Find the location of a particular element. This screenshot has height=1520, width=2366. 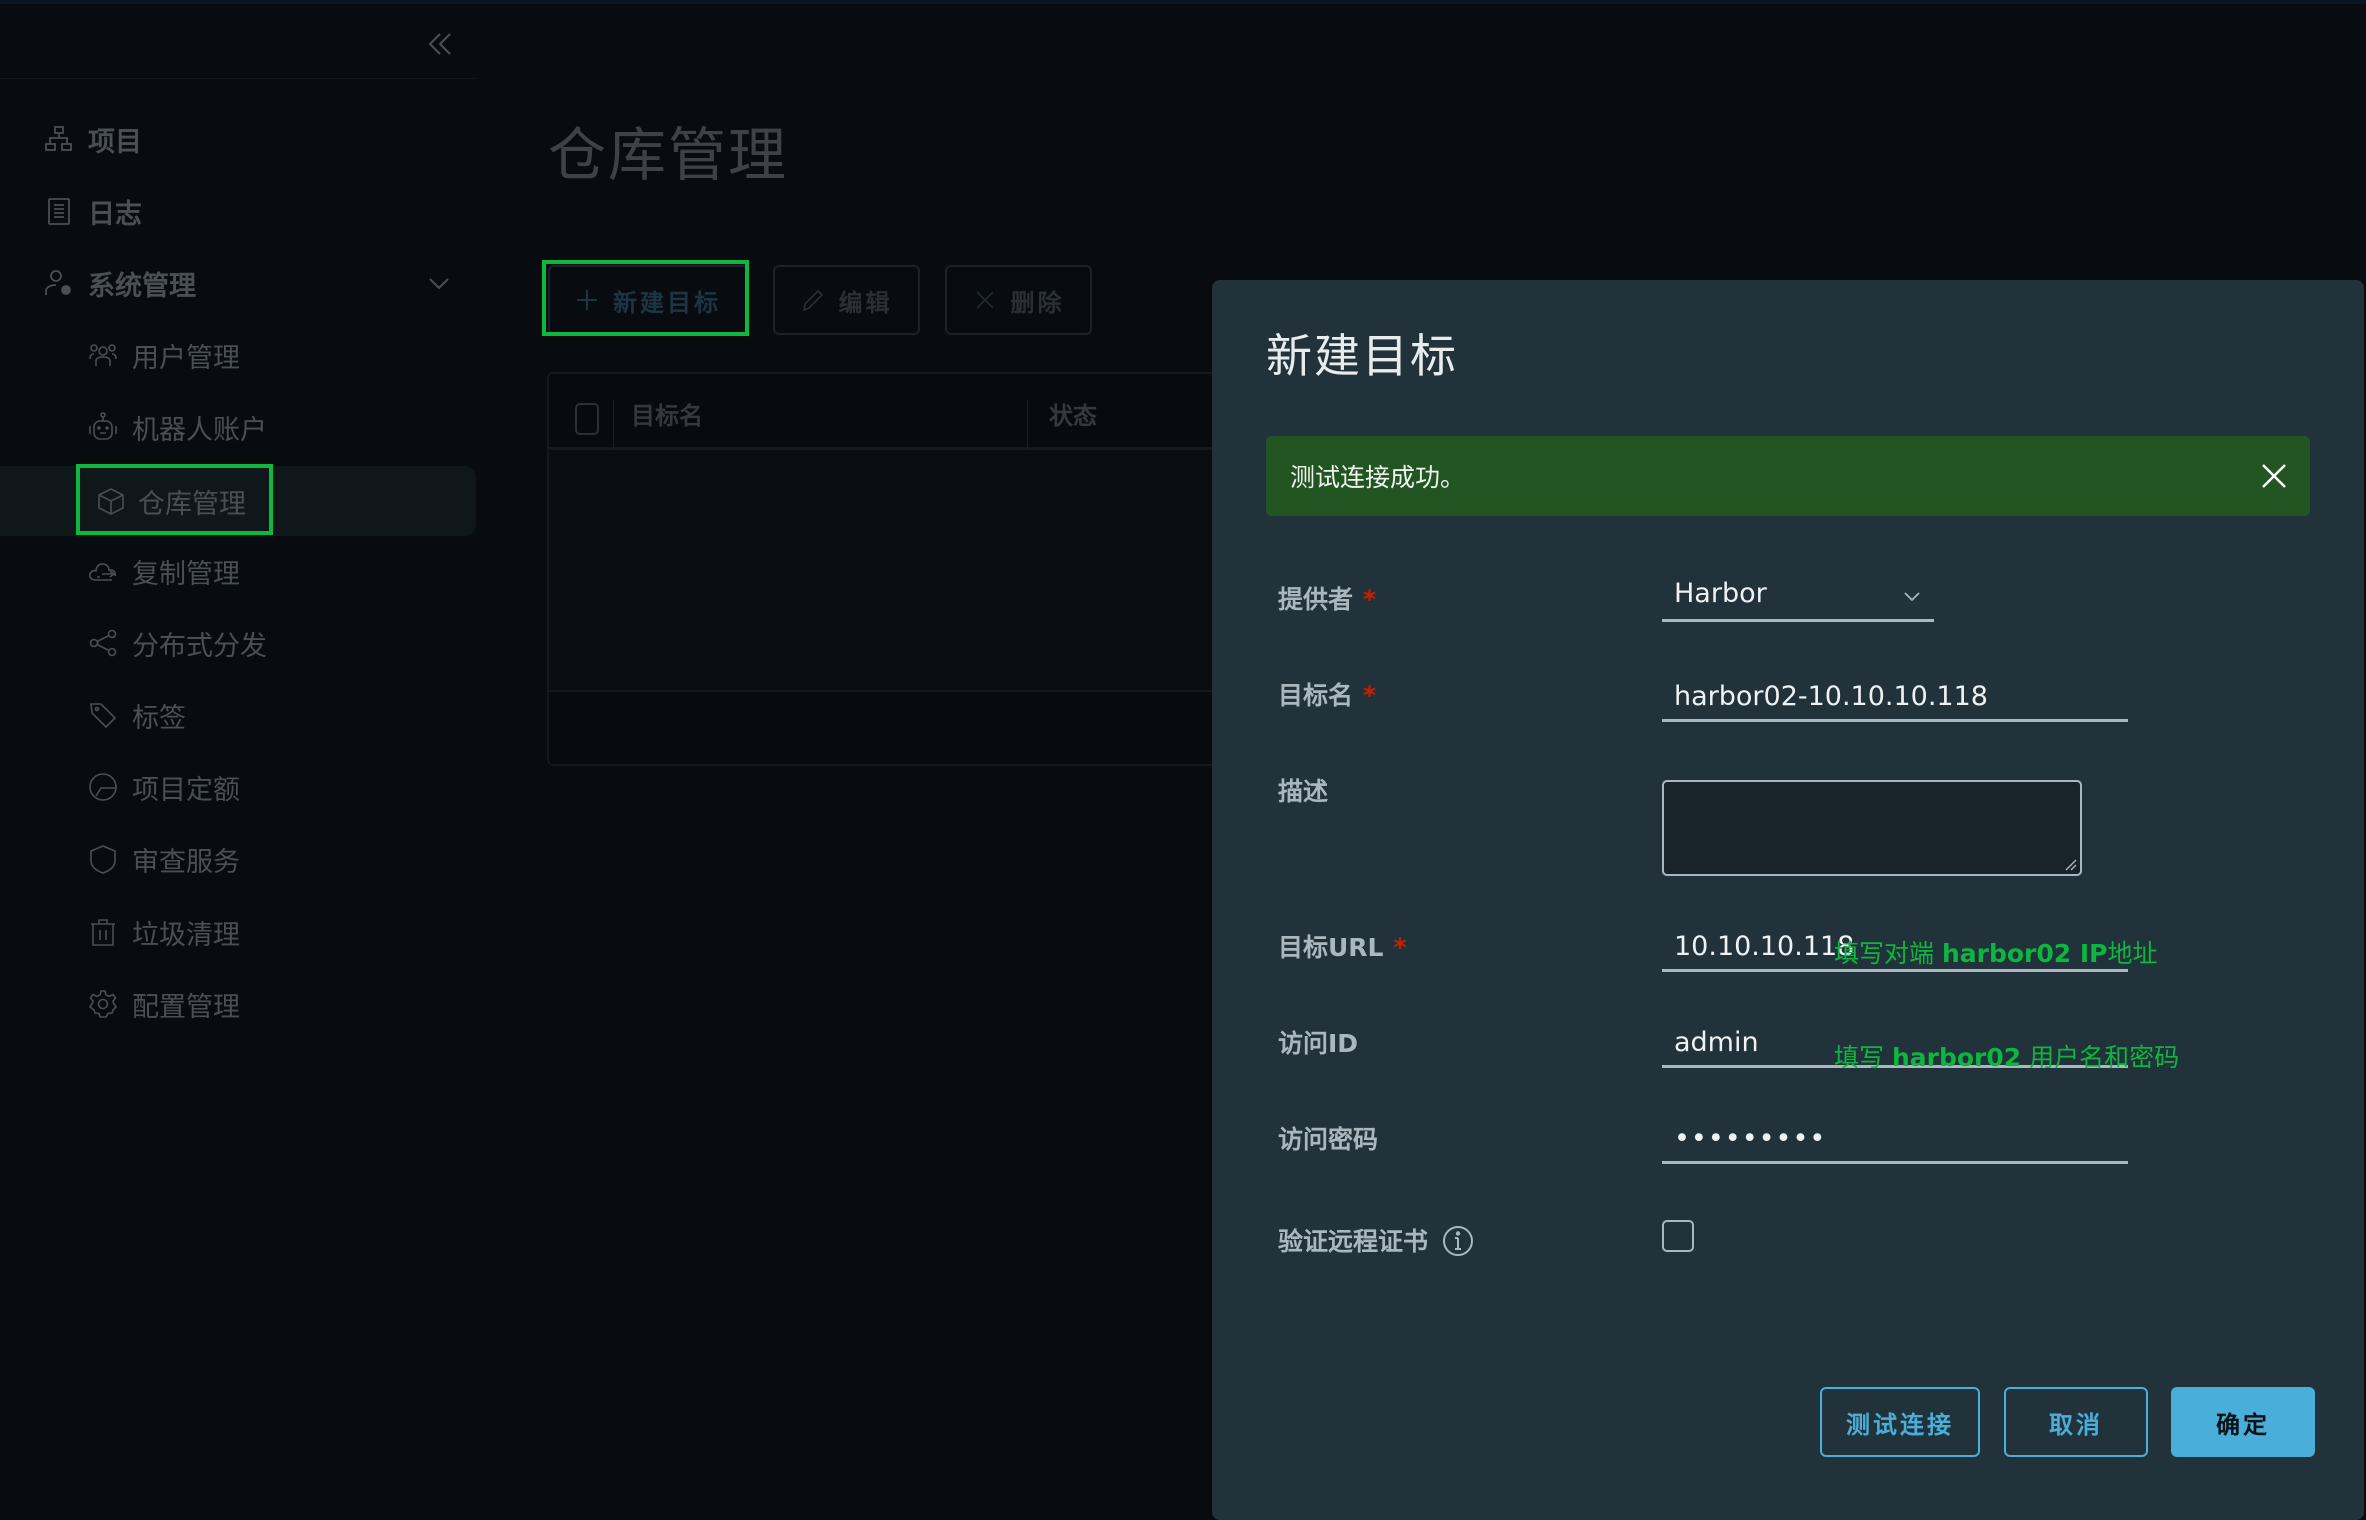

annotation-text: 用户名和密码 is located at coordinates (2100, 1057).